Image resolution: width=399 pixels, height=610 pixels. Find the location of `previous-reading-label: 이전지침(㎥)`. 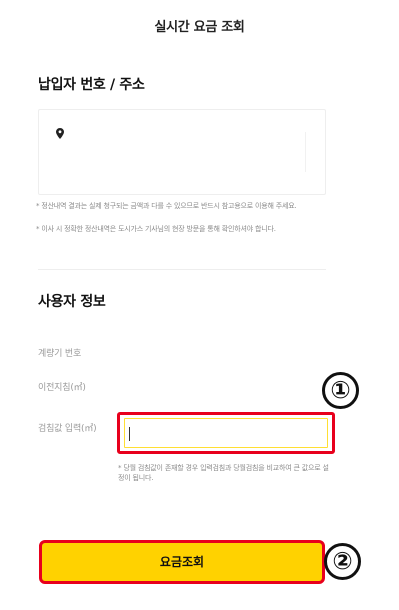

previous-reading-label: 이전지침(㎥) is located at coordinates (62, 388).